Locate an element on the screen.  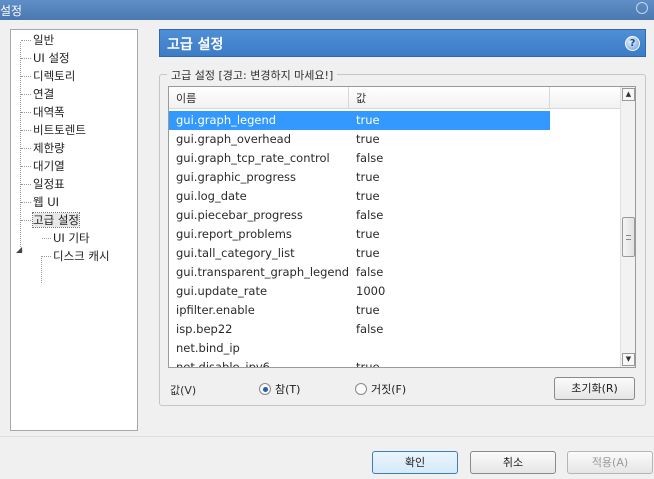
tree-item-label: 대역폭 is located at coordinates (49, 112).